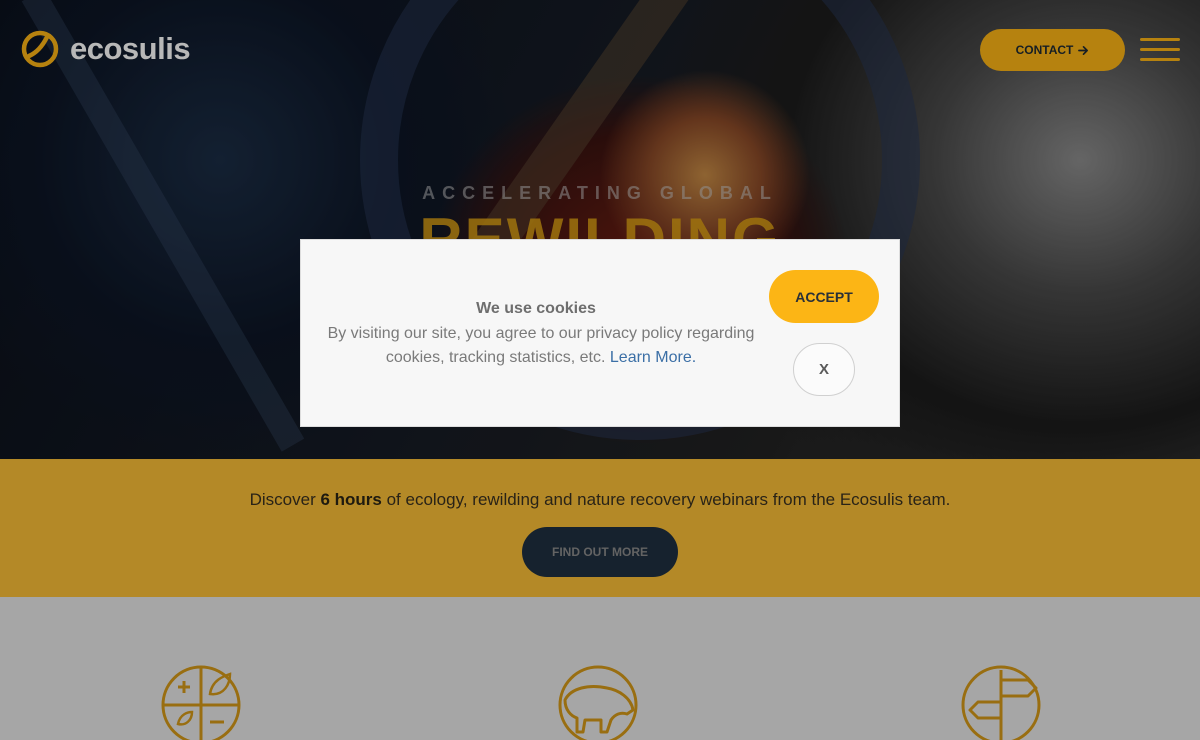  What do you see at coordinates (1160, 50) in the screenshot?
I see `hamburger-menu-icon` at bounding box center [1160, 50].